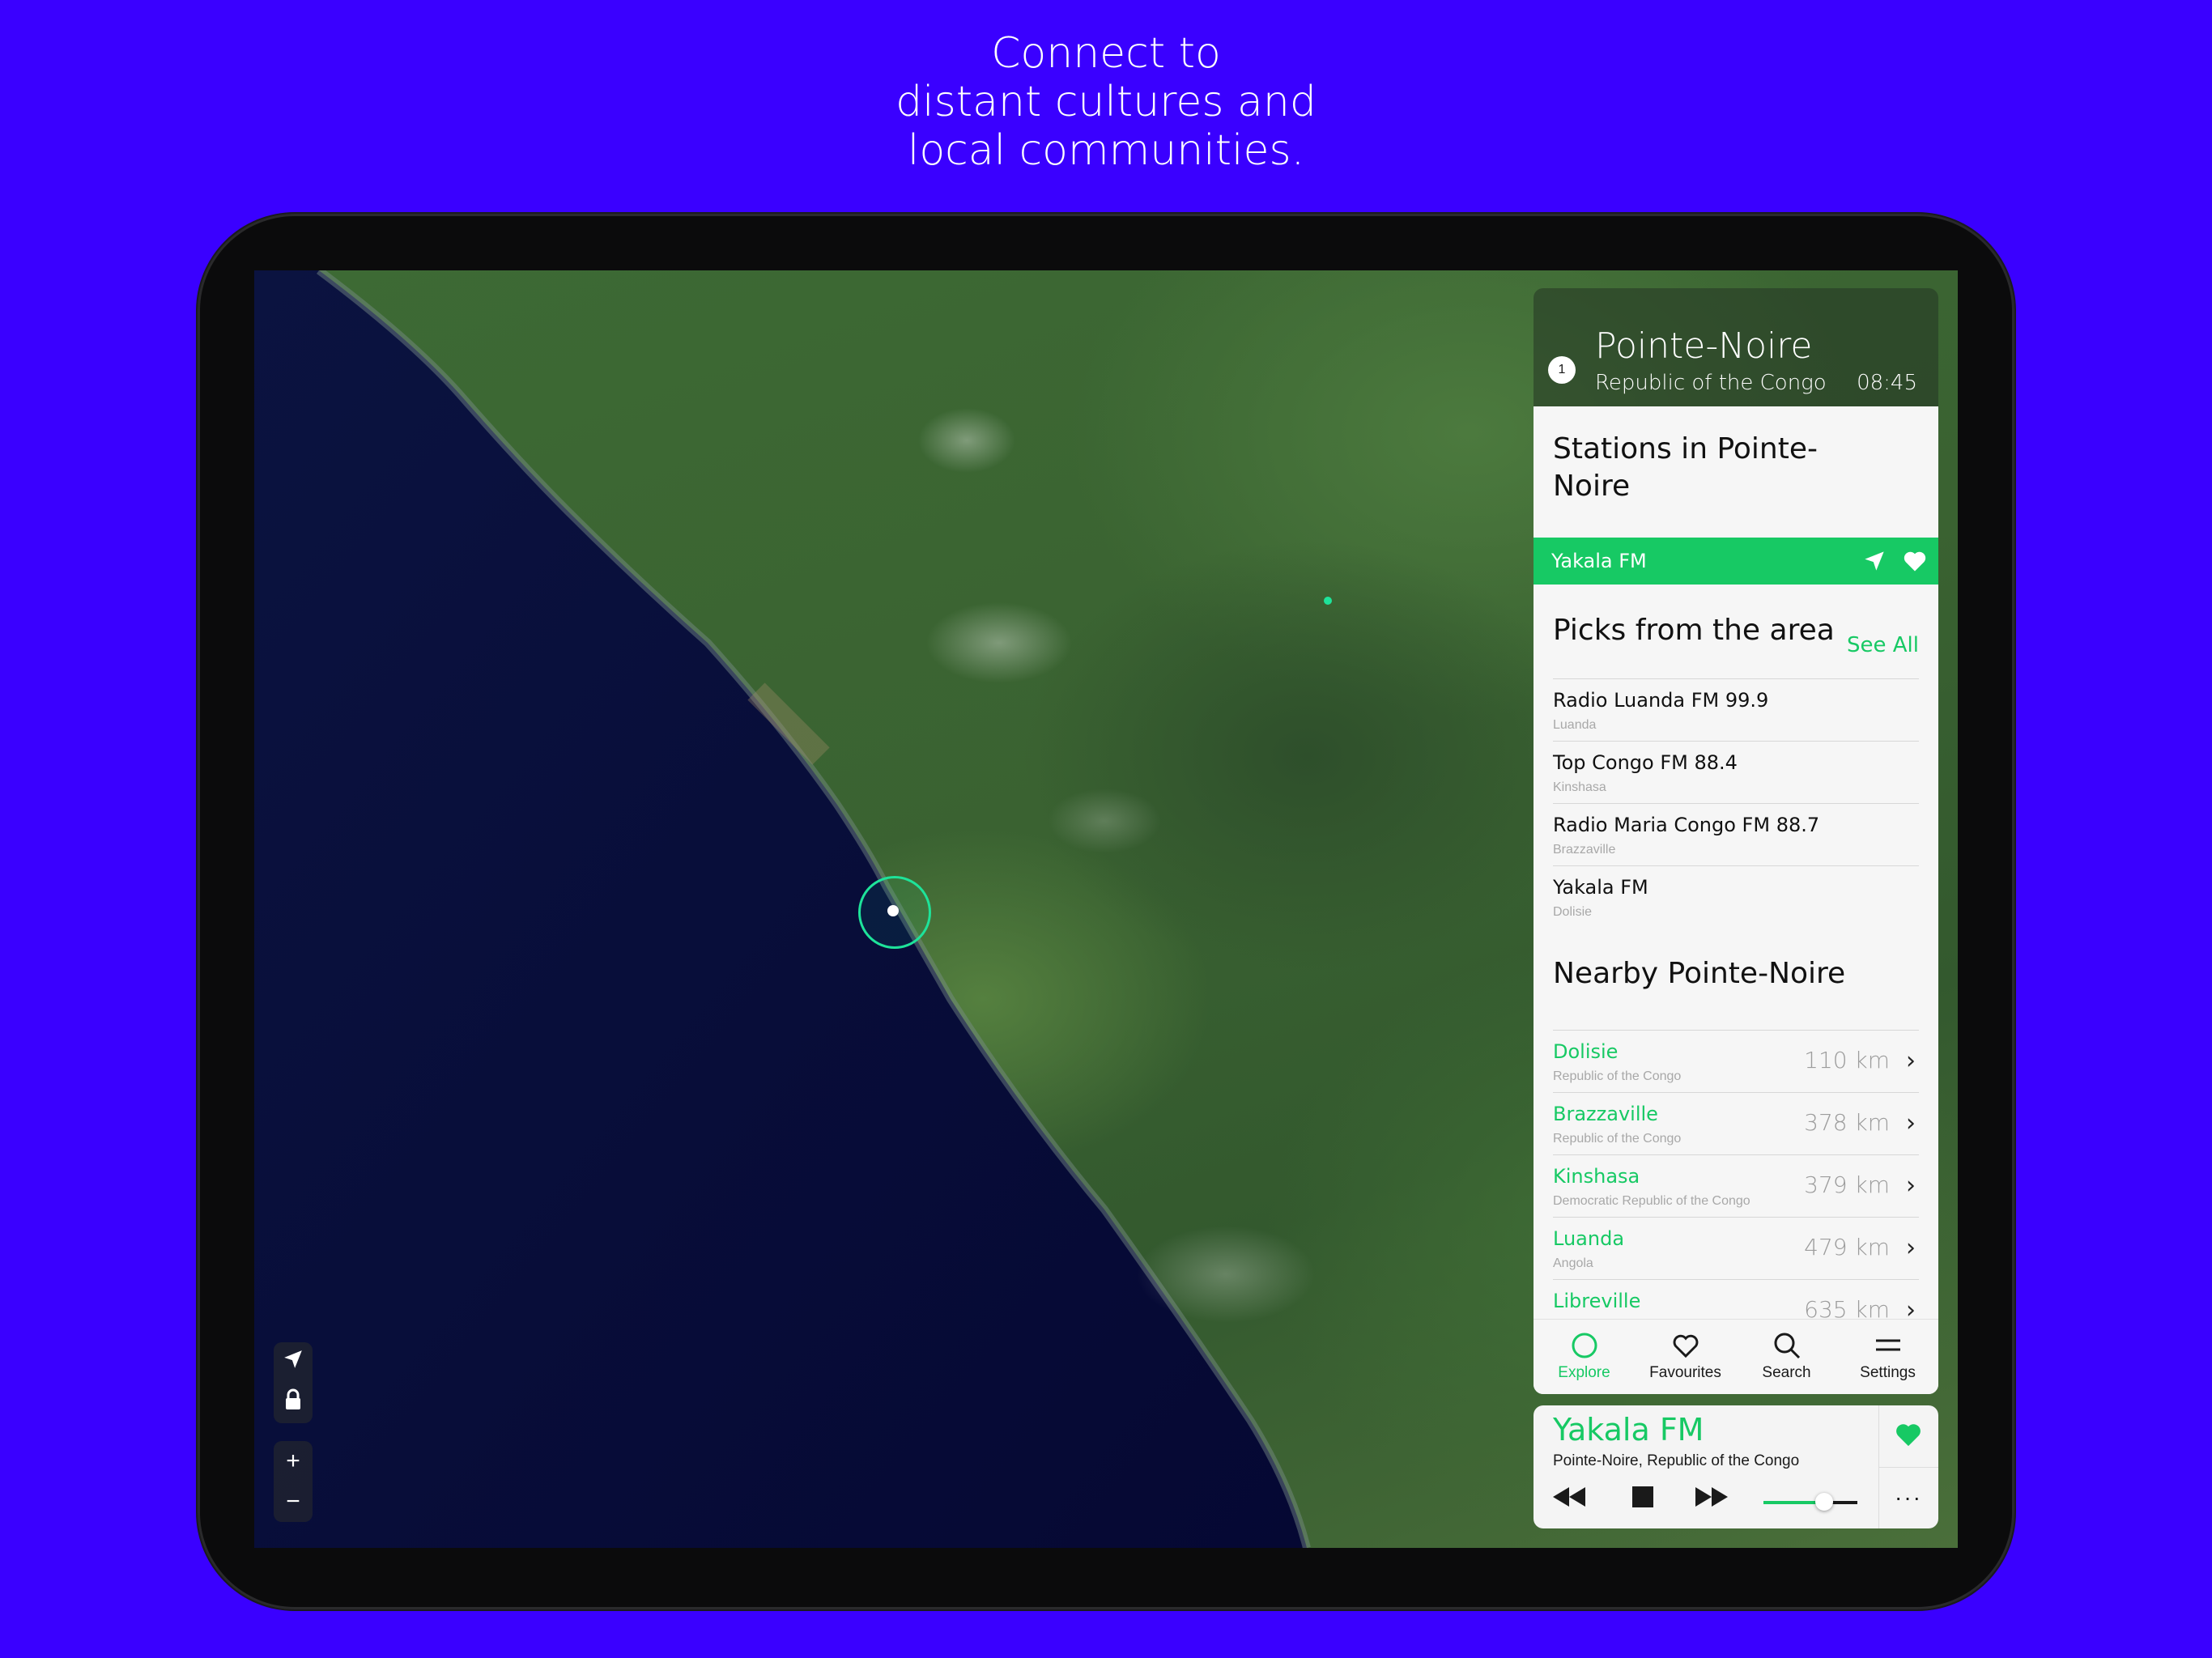 The height and width of the screenshot is (1658, 2212). What do you see at coordinates (1915, 561) in the screenshot?
I see `heart-icon` at bounding box center [1915, 561].